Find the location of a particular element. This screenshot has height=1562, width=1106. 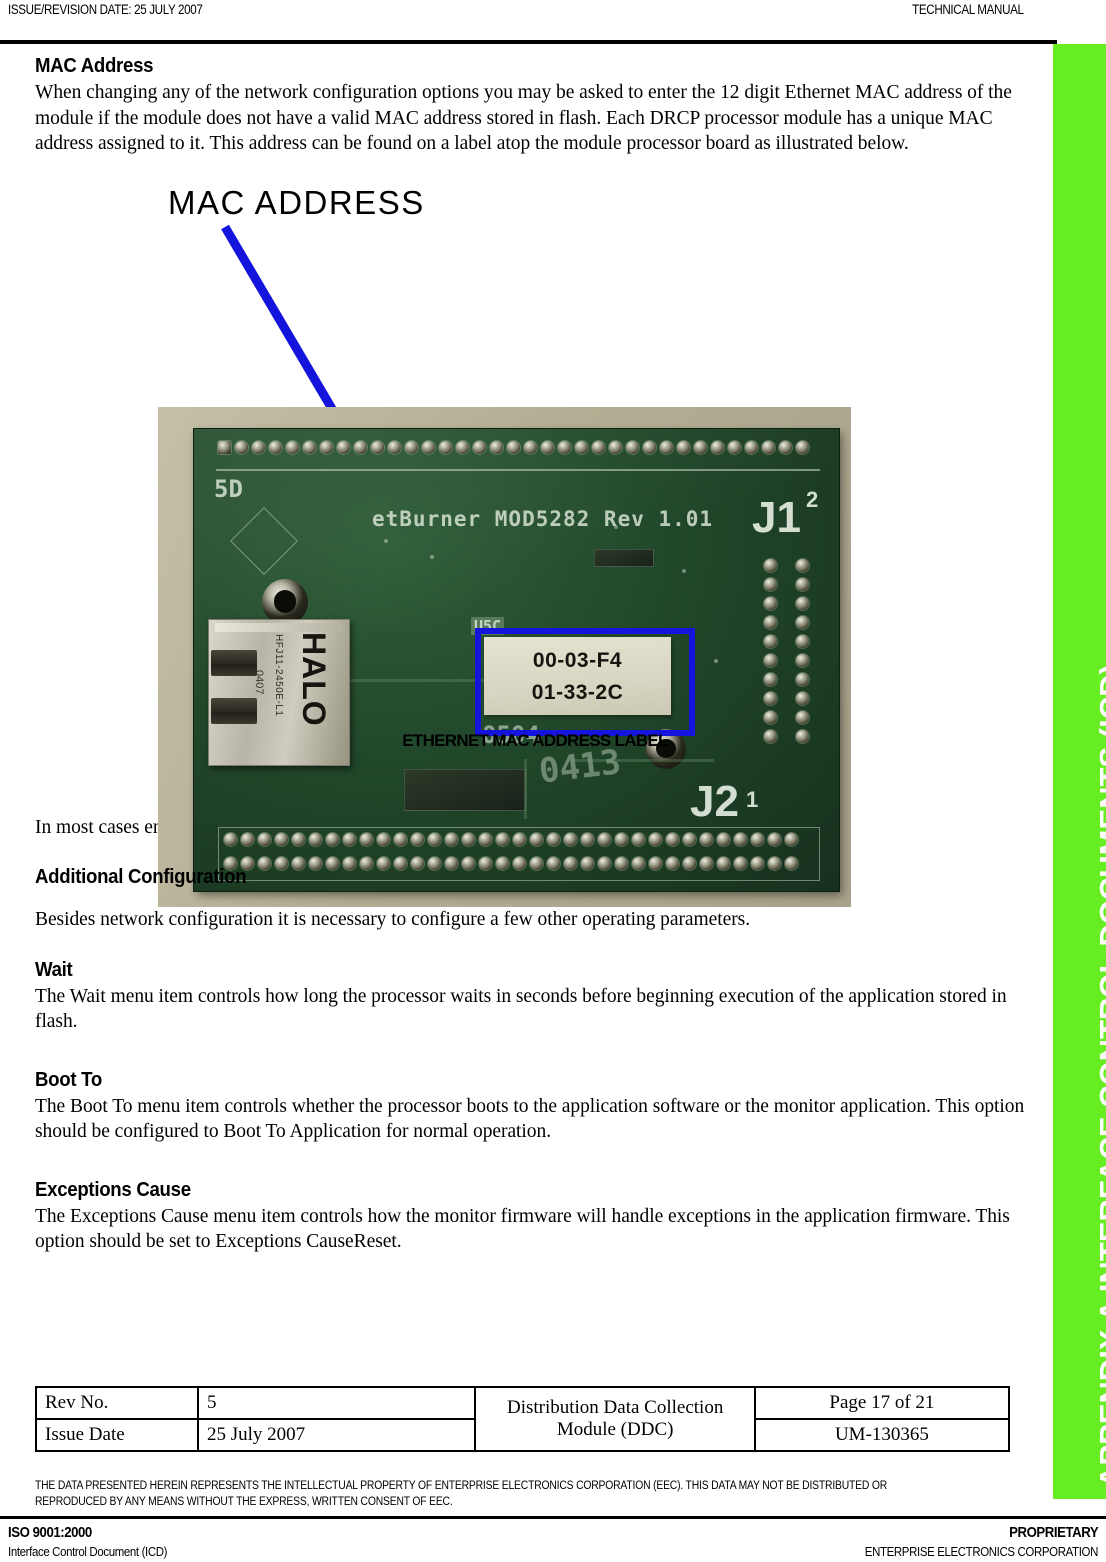

pin-column-right-b is located at coordinates (802, 650).